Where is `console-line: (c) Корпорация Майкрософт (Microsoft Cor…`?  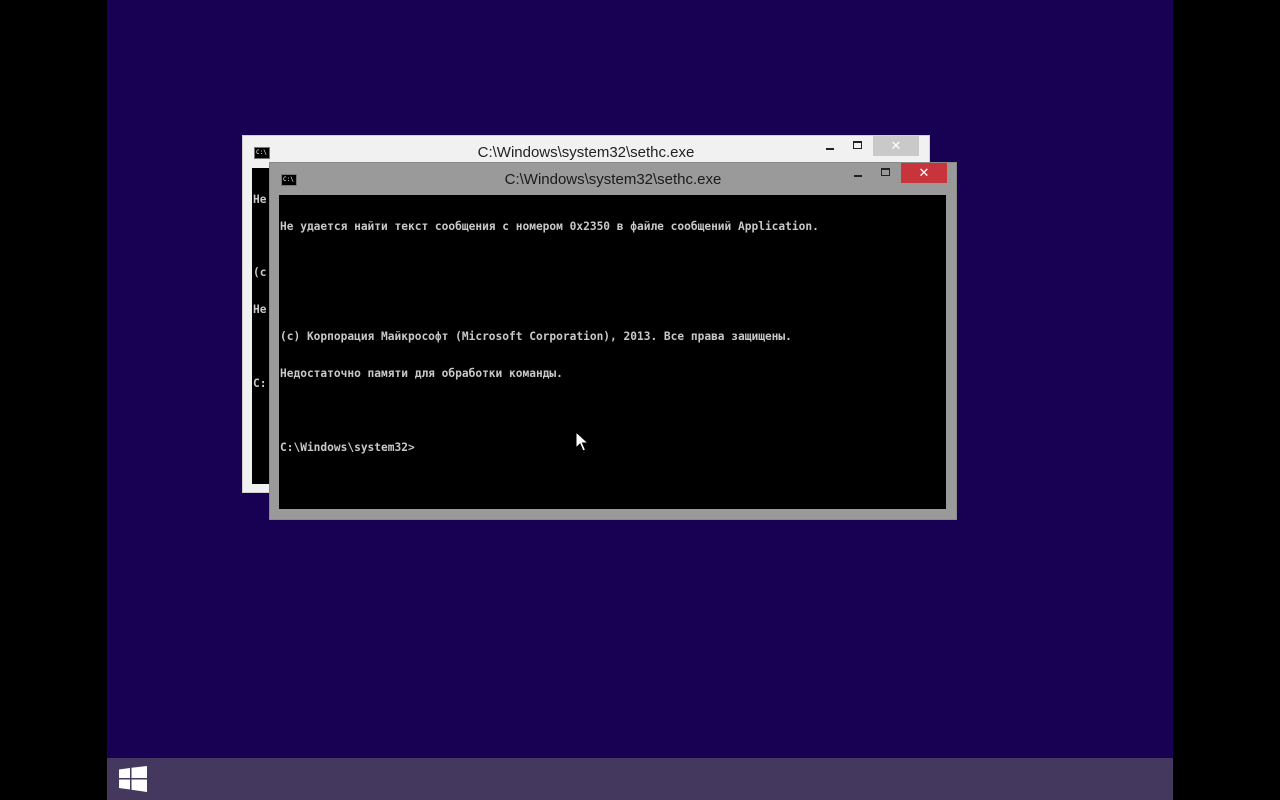
console-line: (c) Корпорация Майкрософт (Microsoft Cor… is located at coordinates (536, 337).